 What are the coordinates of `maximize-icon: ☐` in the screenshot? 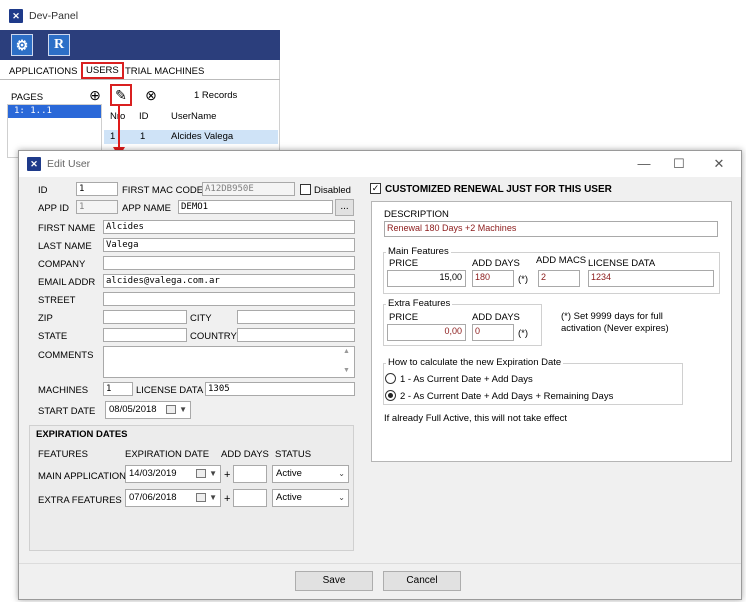 It's located at (679, 164).